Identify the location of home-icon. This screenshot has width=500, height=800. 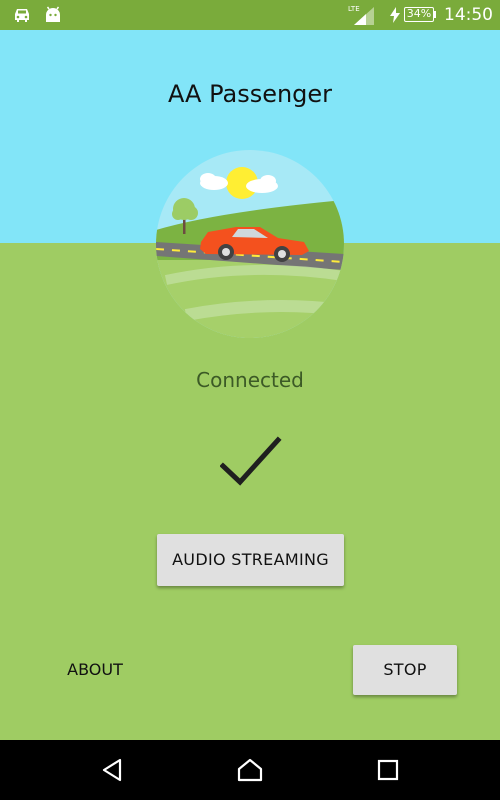
(250, 770).